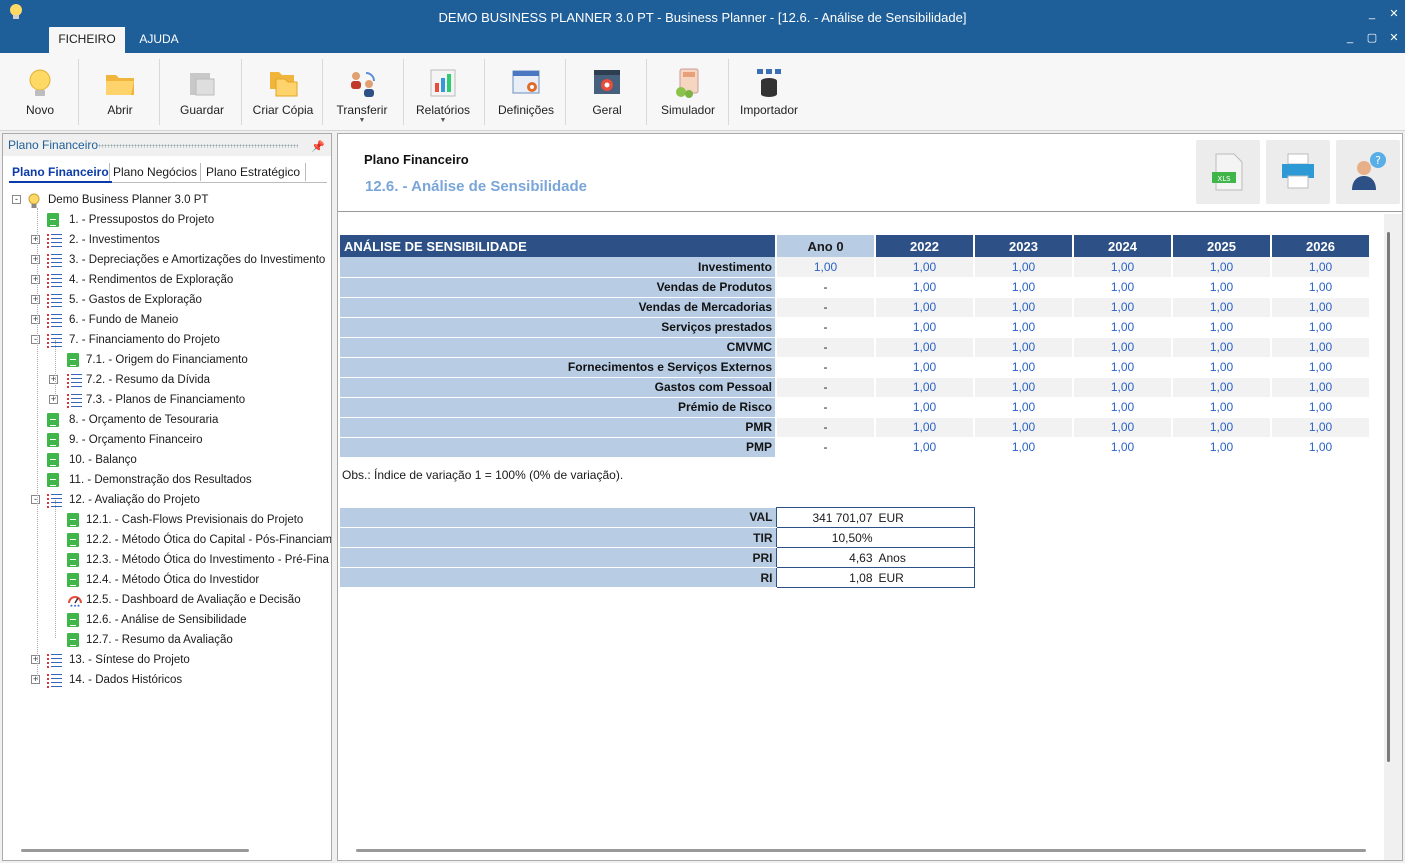 The height and width of the screenshot is (863, 1405). Describe the element at coordinates (1388, 497) in the screenshot. I see `vertical-scrollbar` at that location.